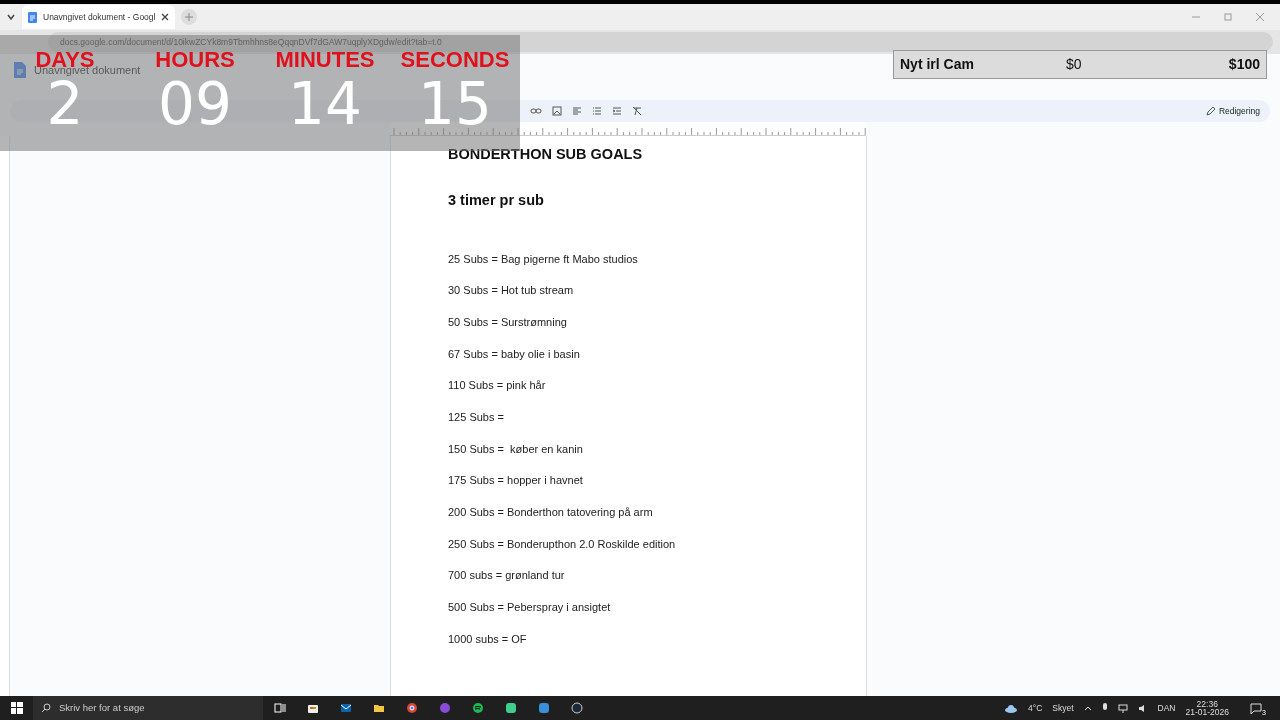  Describe the element at coordinates (411, 708) in the screenshot. I see `browser-icon` at that location.